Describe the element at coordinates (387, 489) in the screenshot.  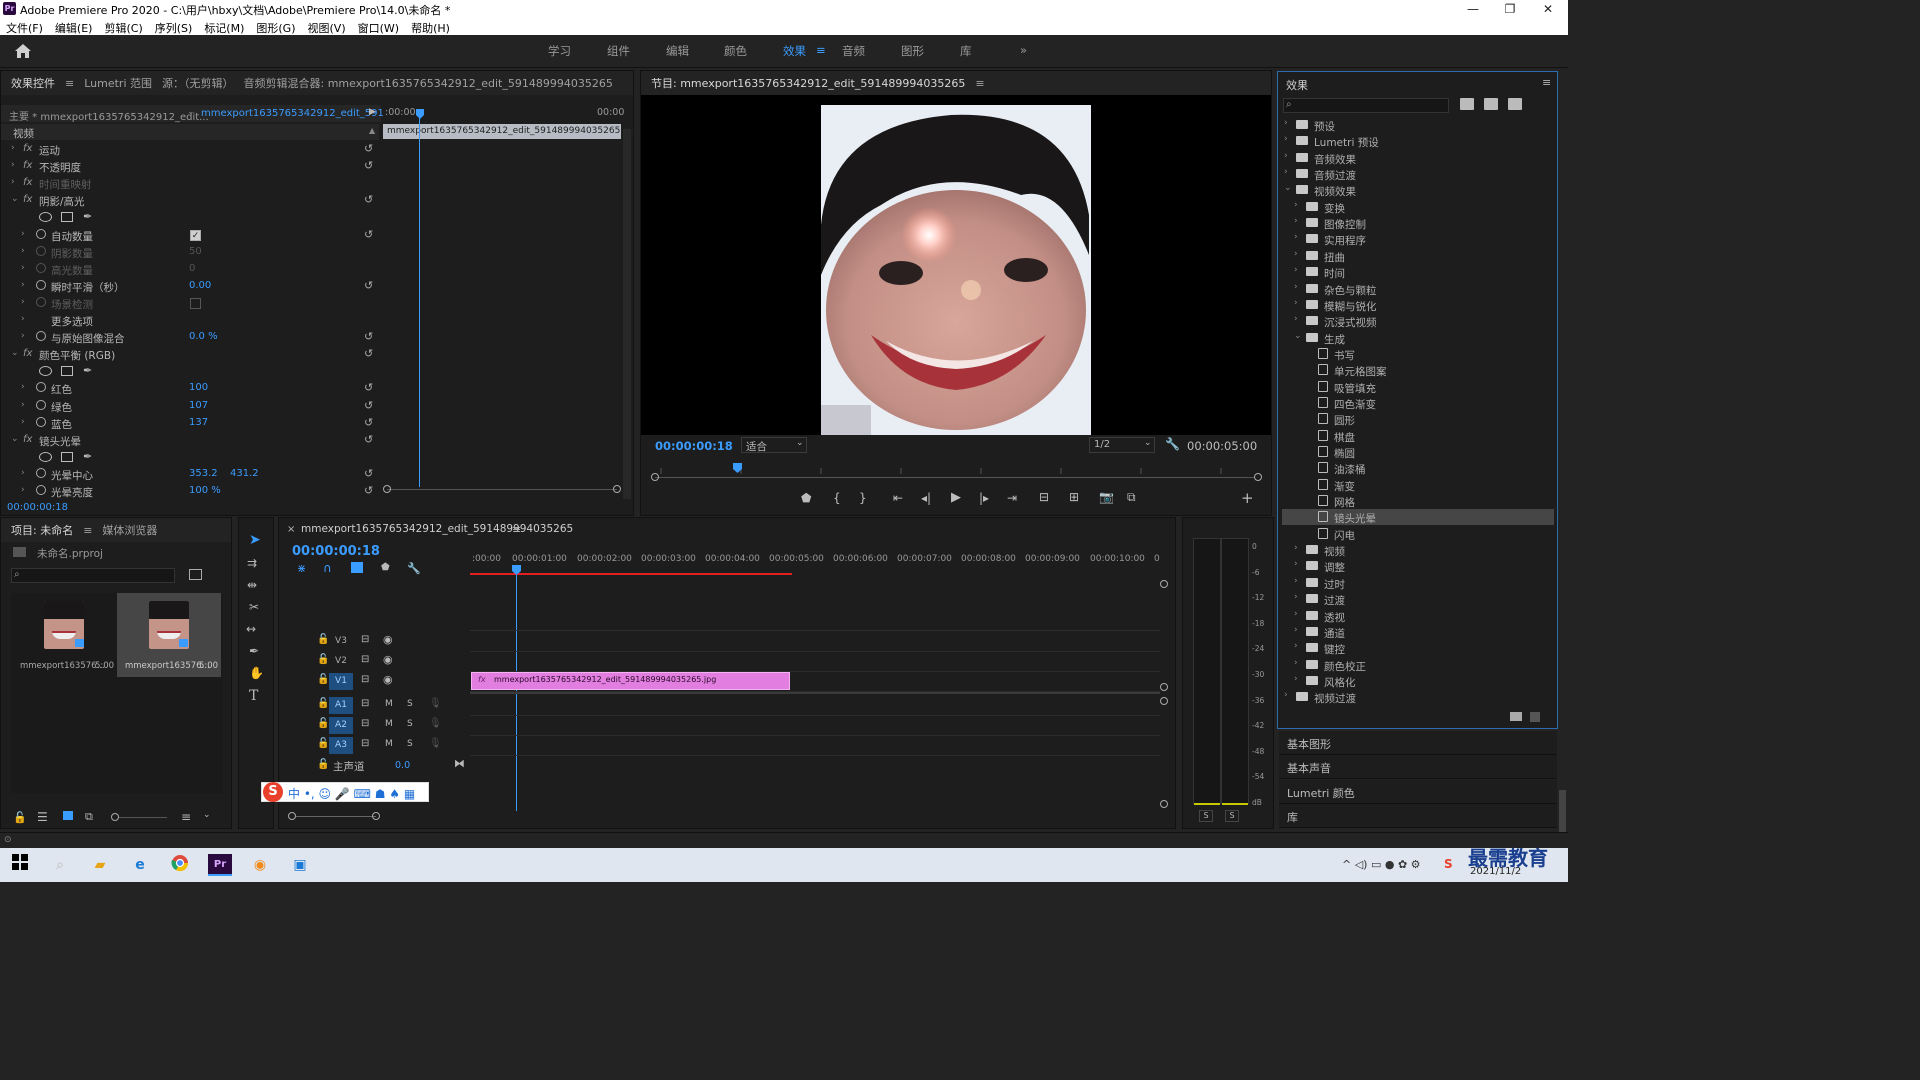
I see `ec-zoom-handle-left` at that location.